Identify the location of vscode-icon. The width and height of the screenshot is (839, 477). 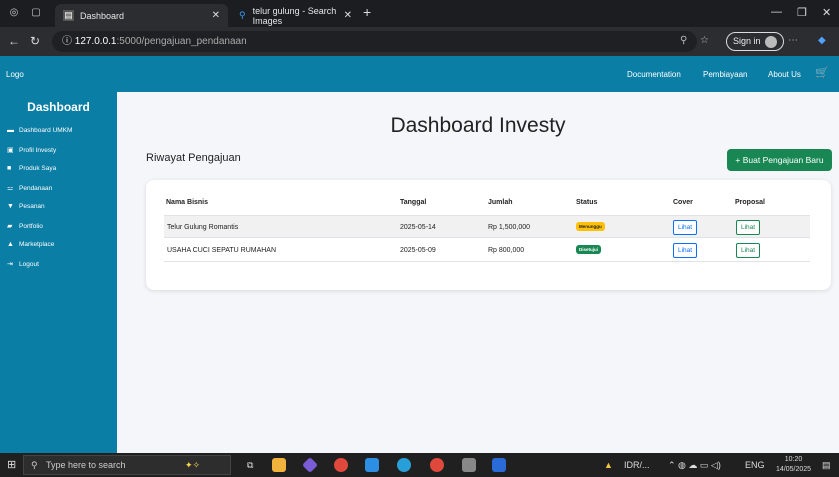
(372, 465).